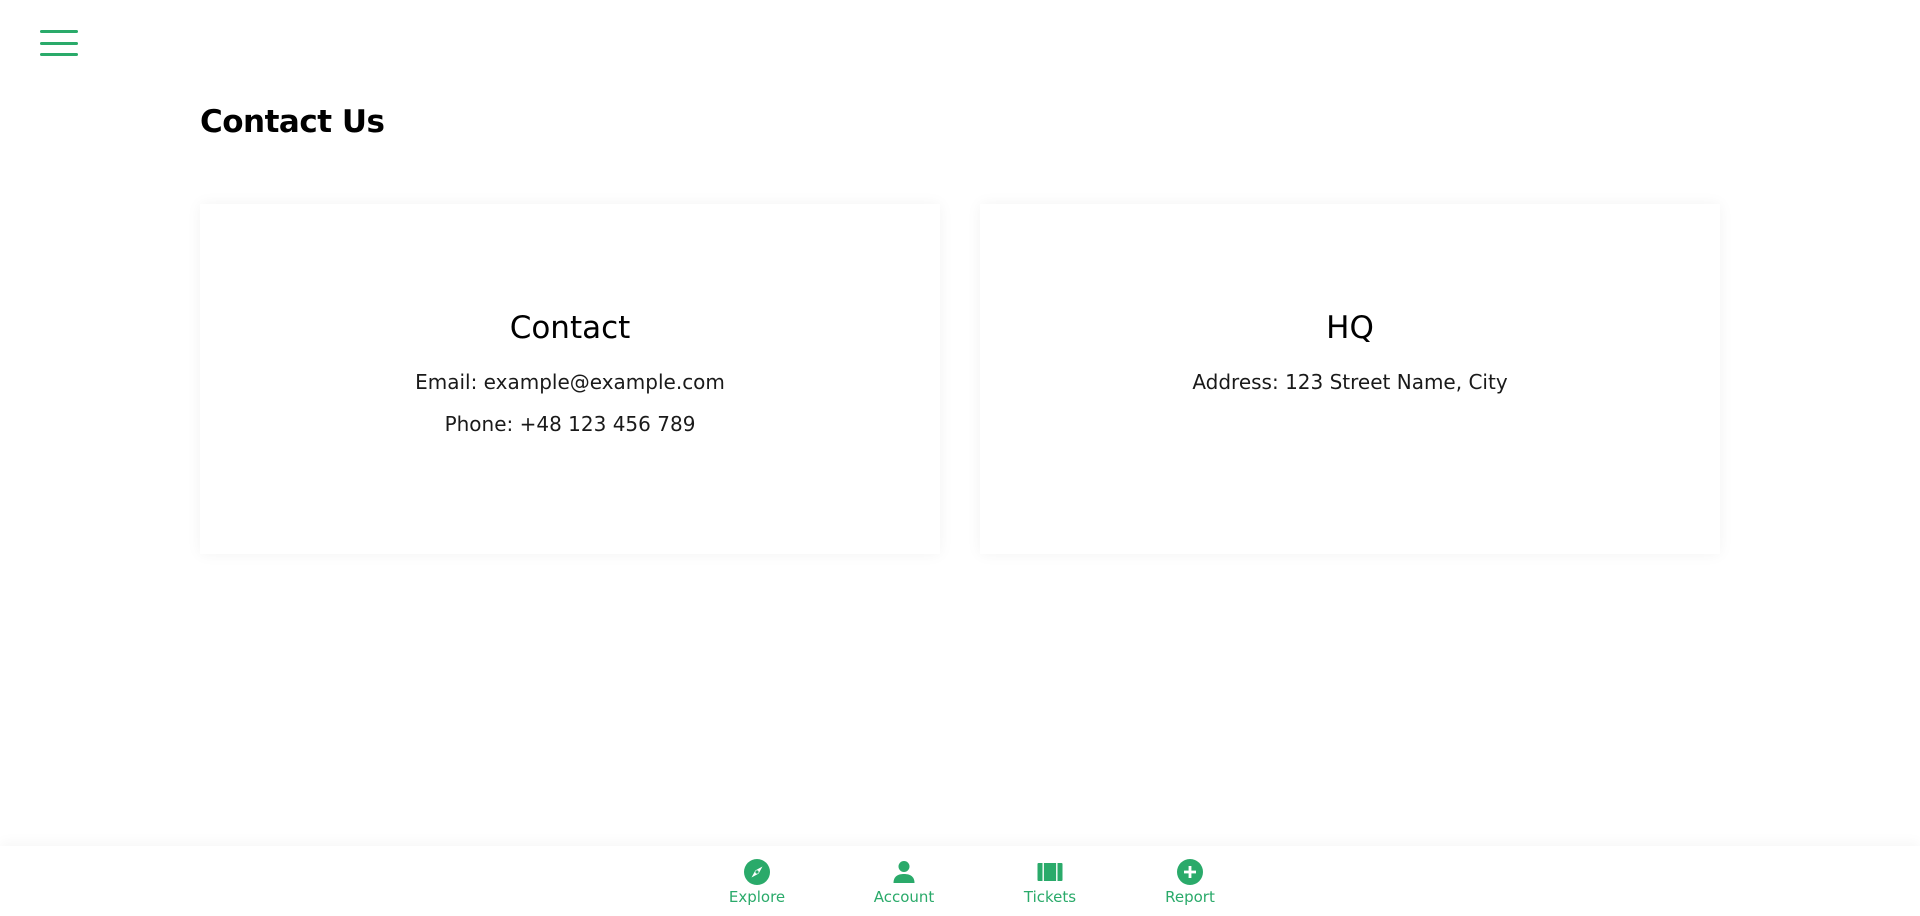 The width and height of the screenshot is (1920, 916). I want to click on nav-item-report: Report, so click(1190, 882).